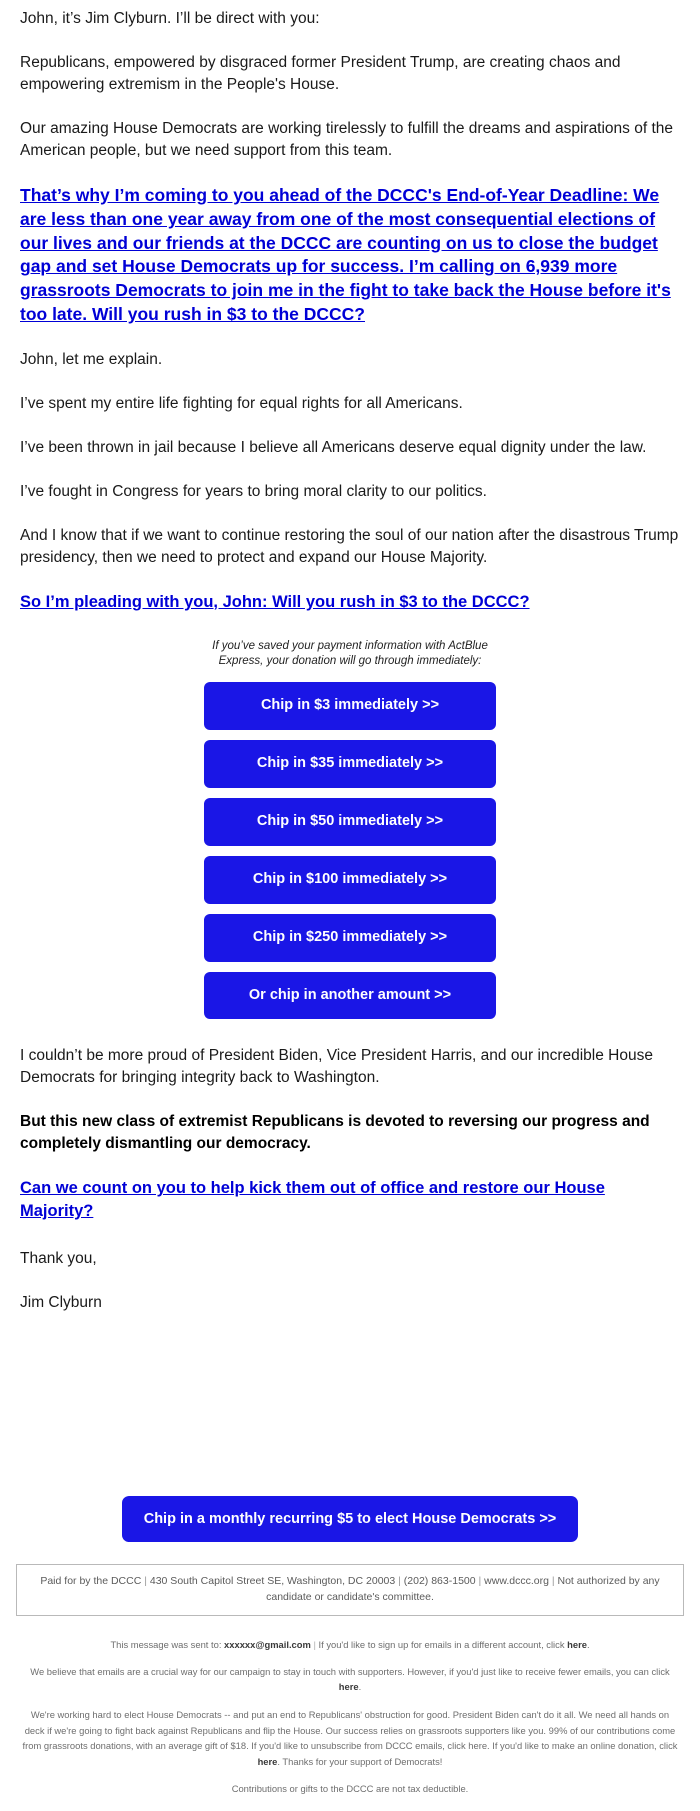 This screenshot has width=700, height=1811. Describe the element at coordinates (349, 1686) in the screenshot. I see `fewer-emails-here-link: here` at that location.